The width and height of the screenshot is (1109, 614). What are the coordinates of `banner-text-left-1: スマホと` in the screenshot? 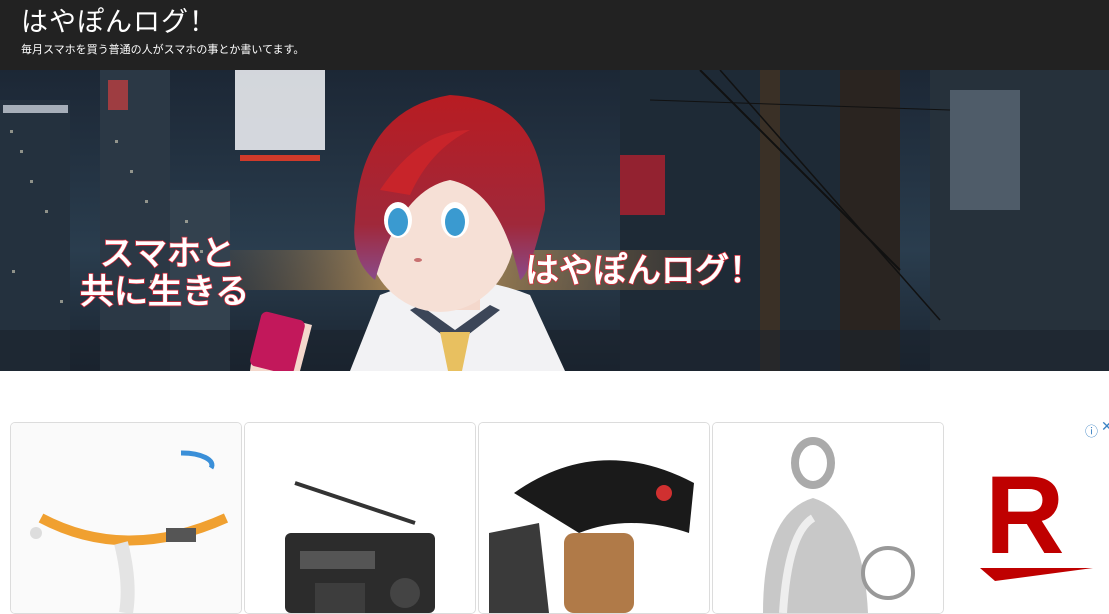 It's located at (167, 254).